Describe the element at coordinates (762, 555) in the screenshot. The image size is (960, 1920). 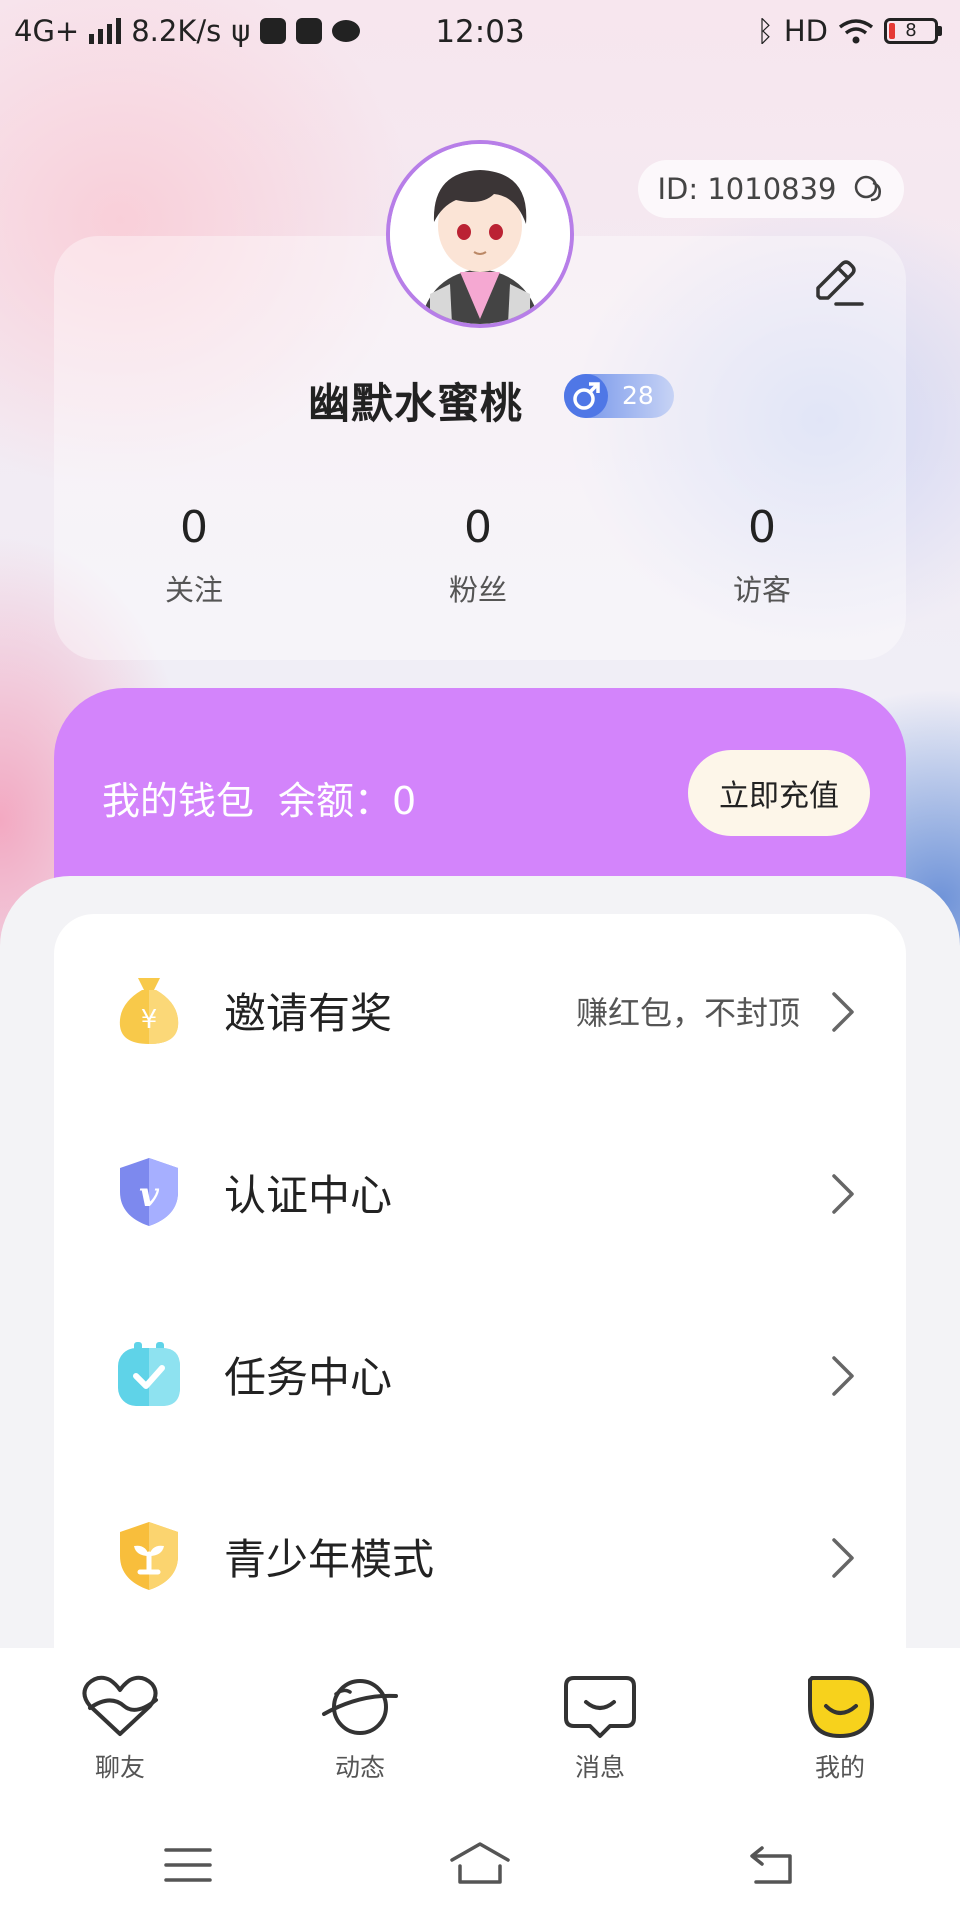
I see `stat-visitors: 0 访客` at that location.